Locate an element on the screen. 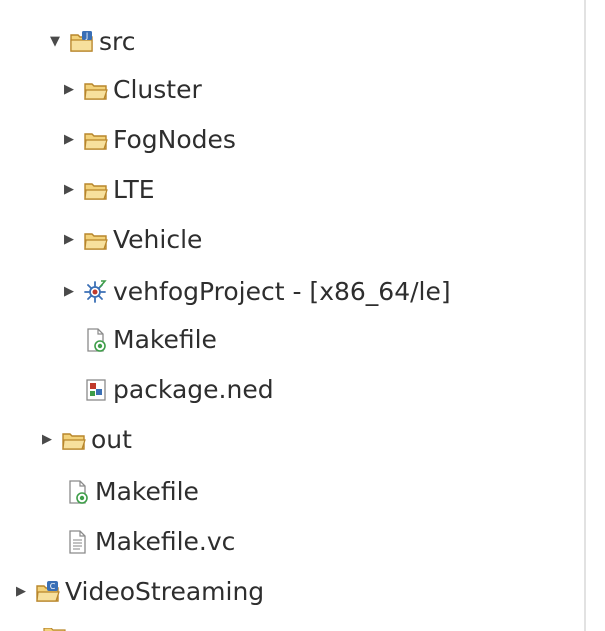  tree-item-vehicle: ▶ Vehicle is located at coordinates (130, 240).